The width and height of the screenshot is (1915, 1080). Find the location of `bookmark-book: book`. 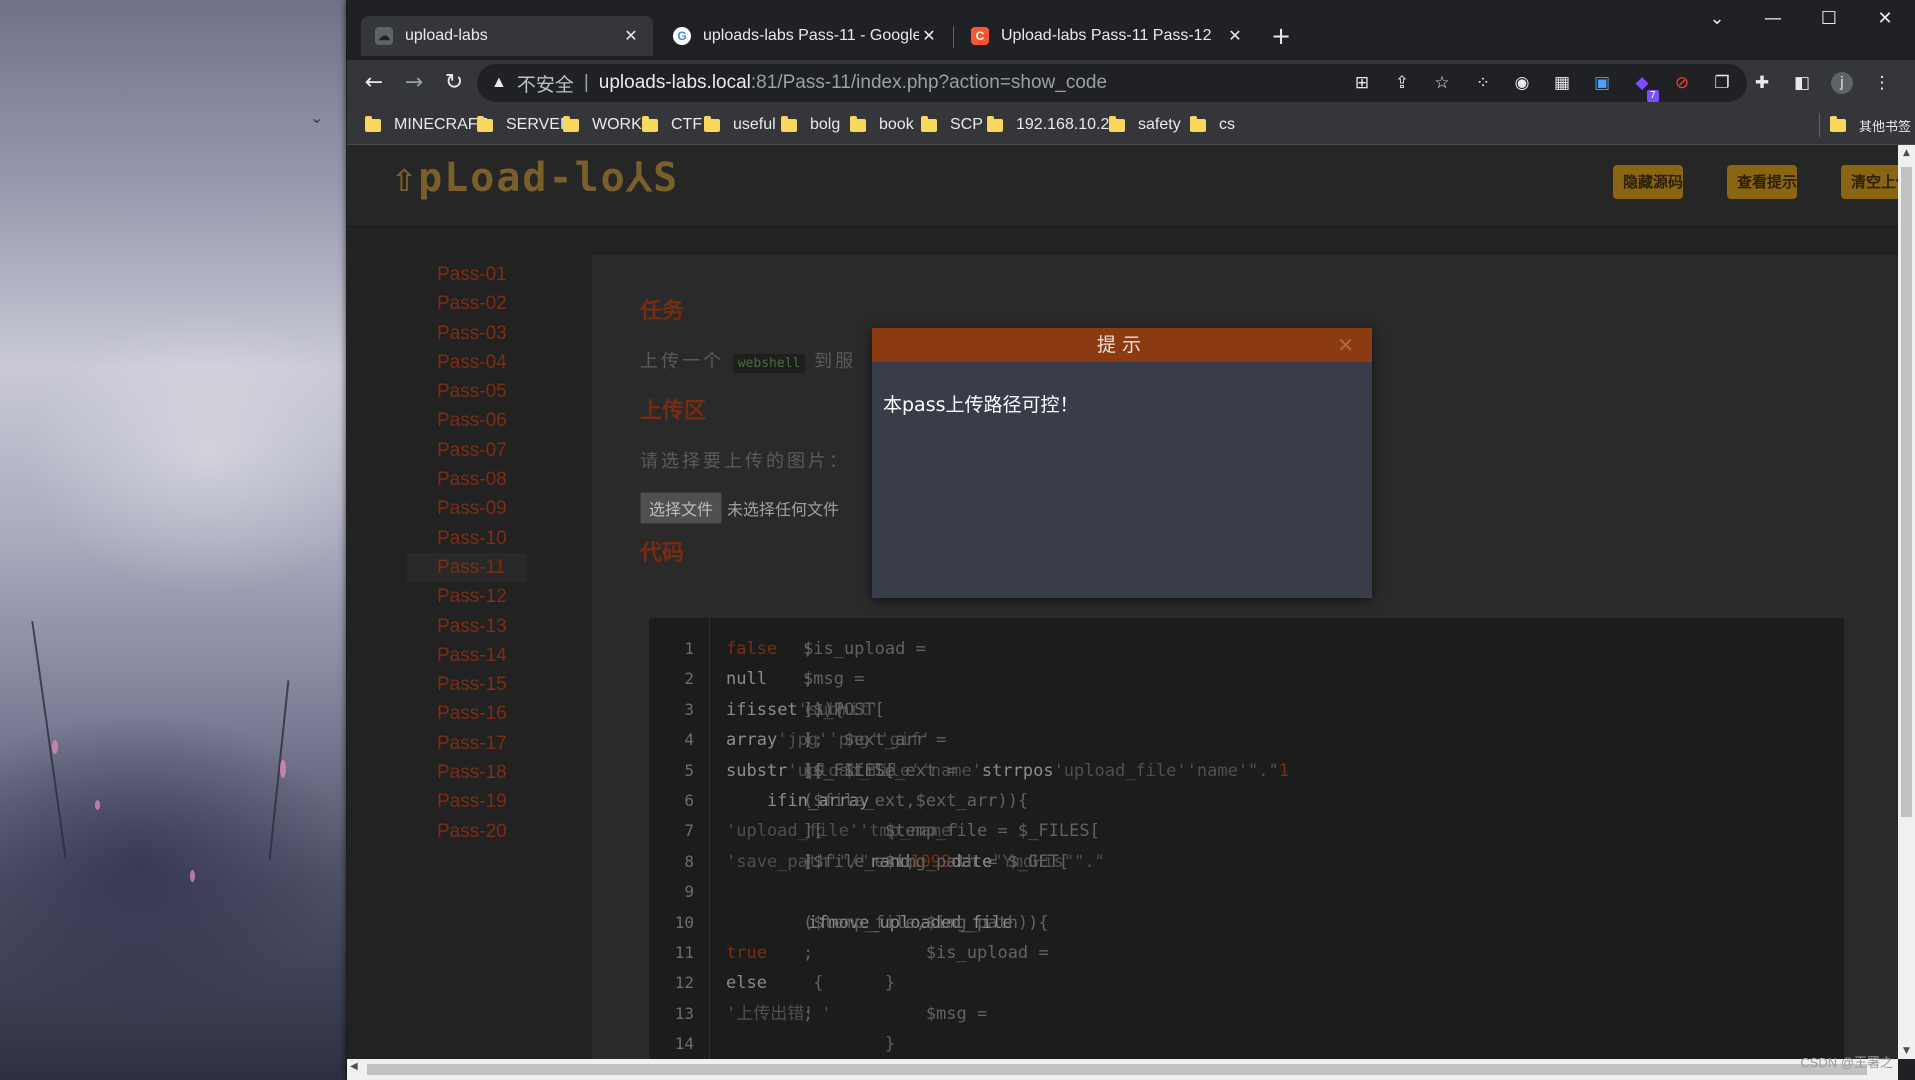

bookmark-book: book is located at coordinates (882, 125).